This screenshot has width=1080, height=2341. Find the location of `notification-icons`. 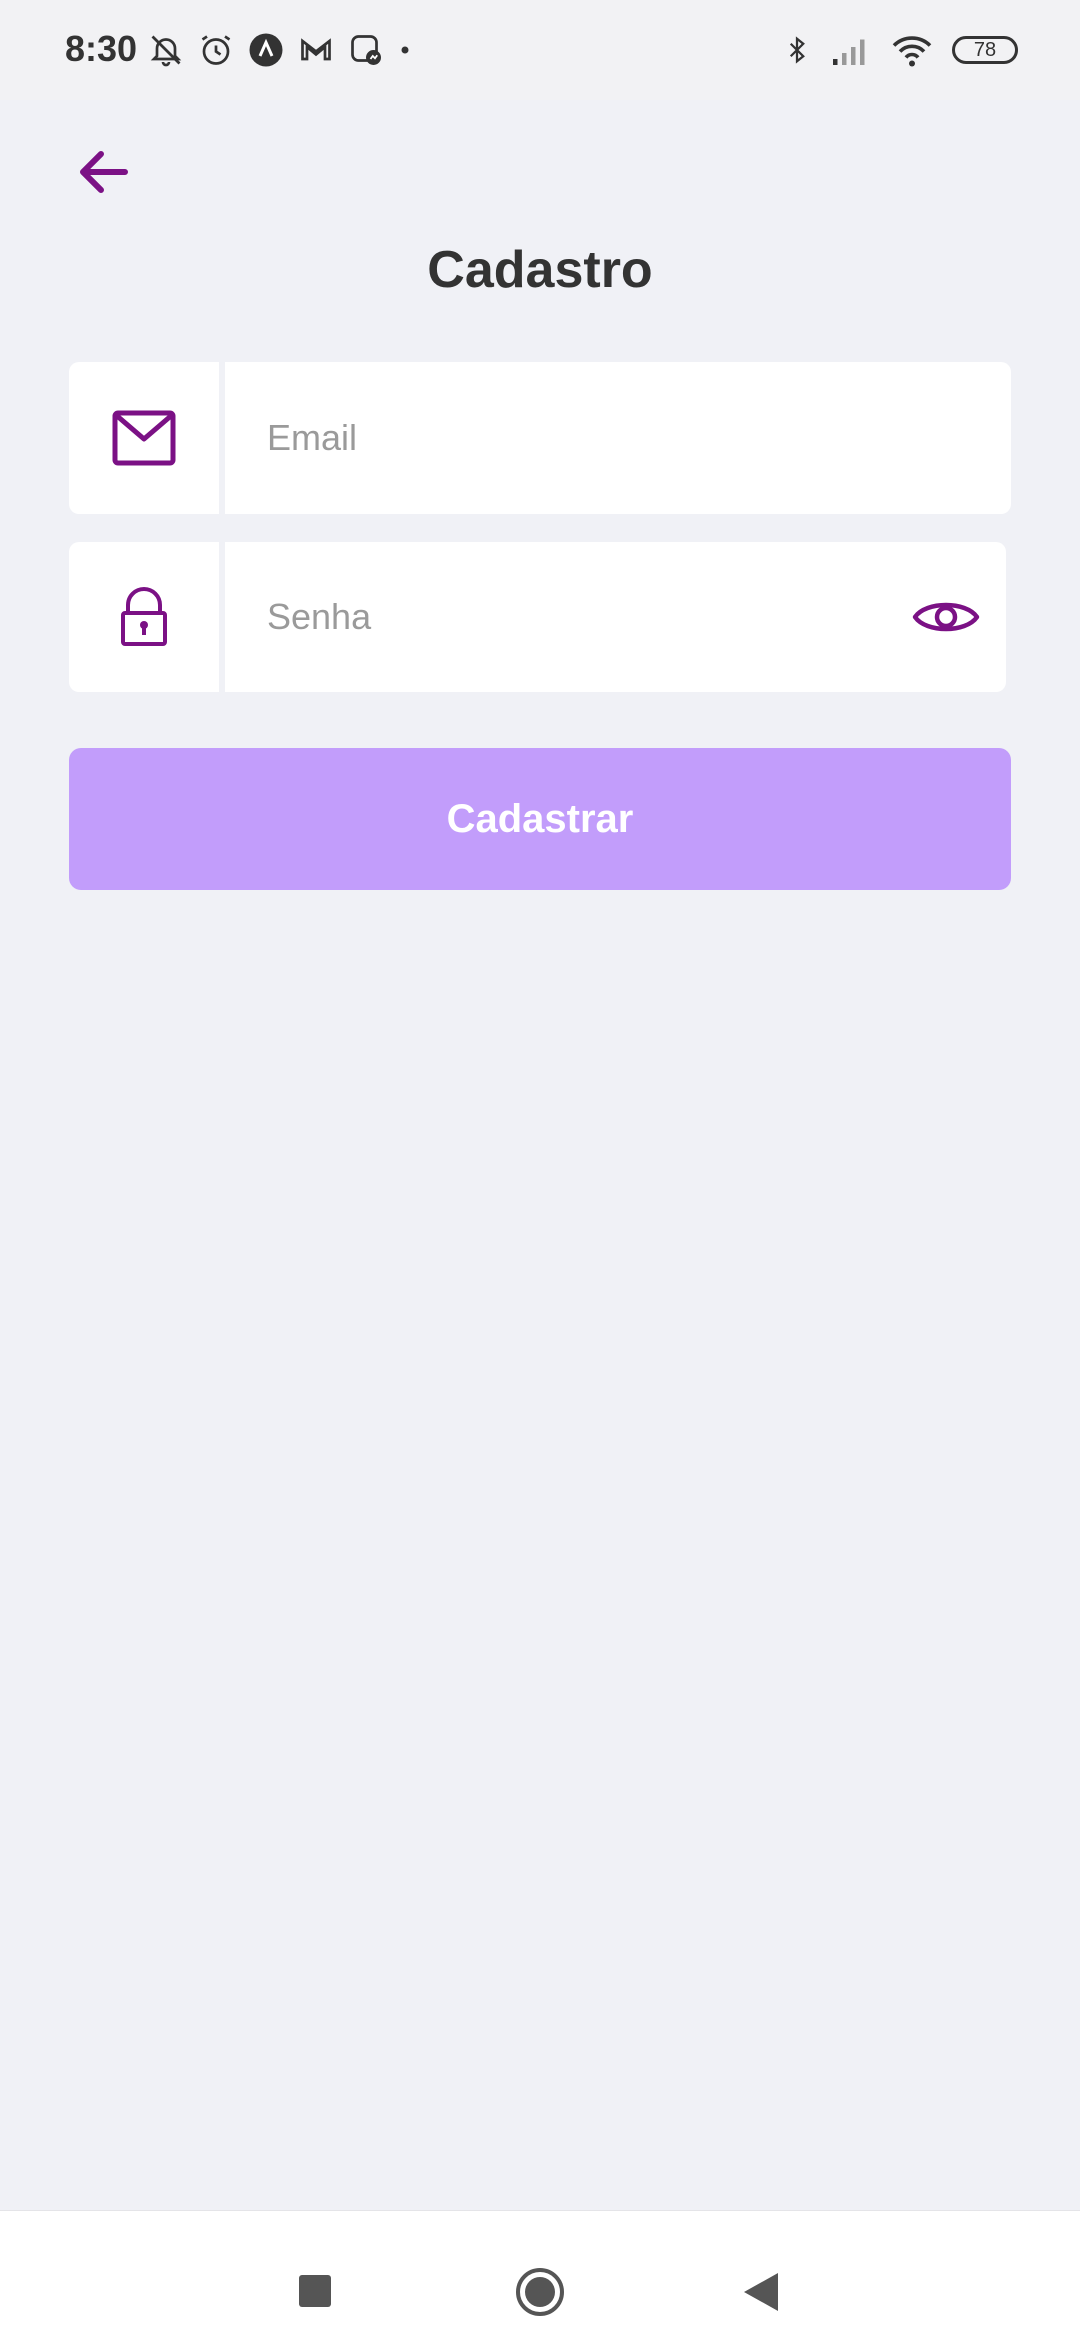

notification-icons is located at coordinates (280, 50).